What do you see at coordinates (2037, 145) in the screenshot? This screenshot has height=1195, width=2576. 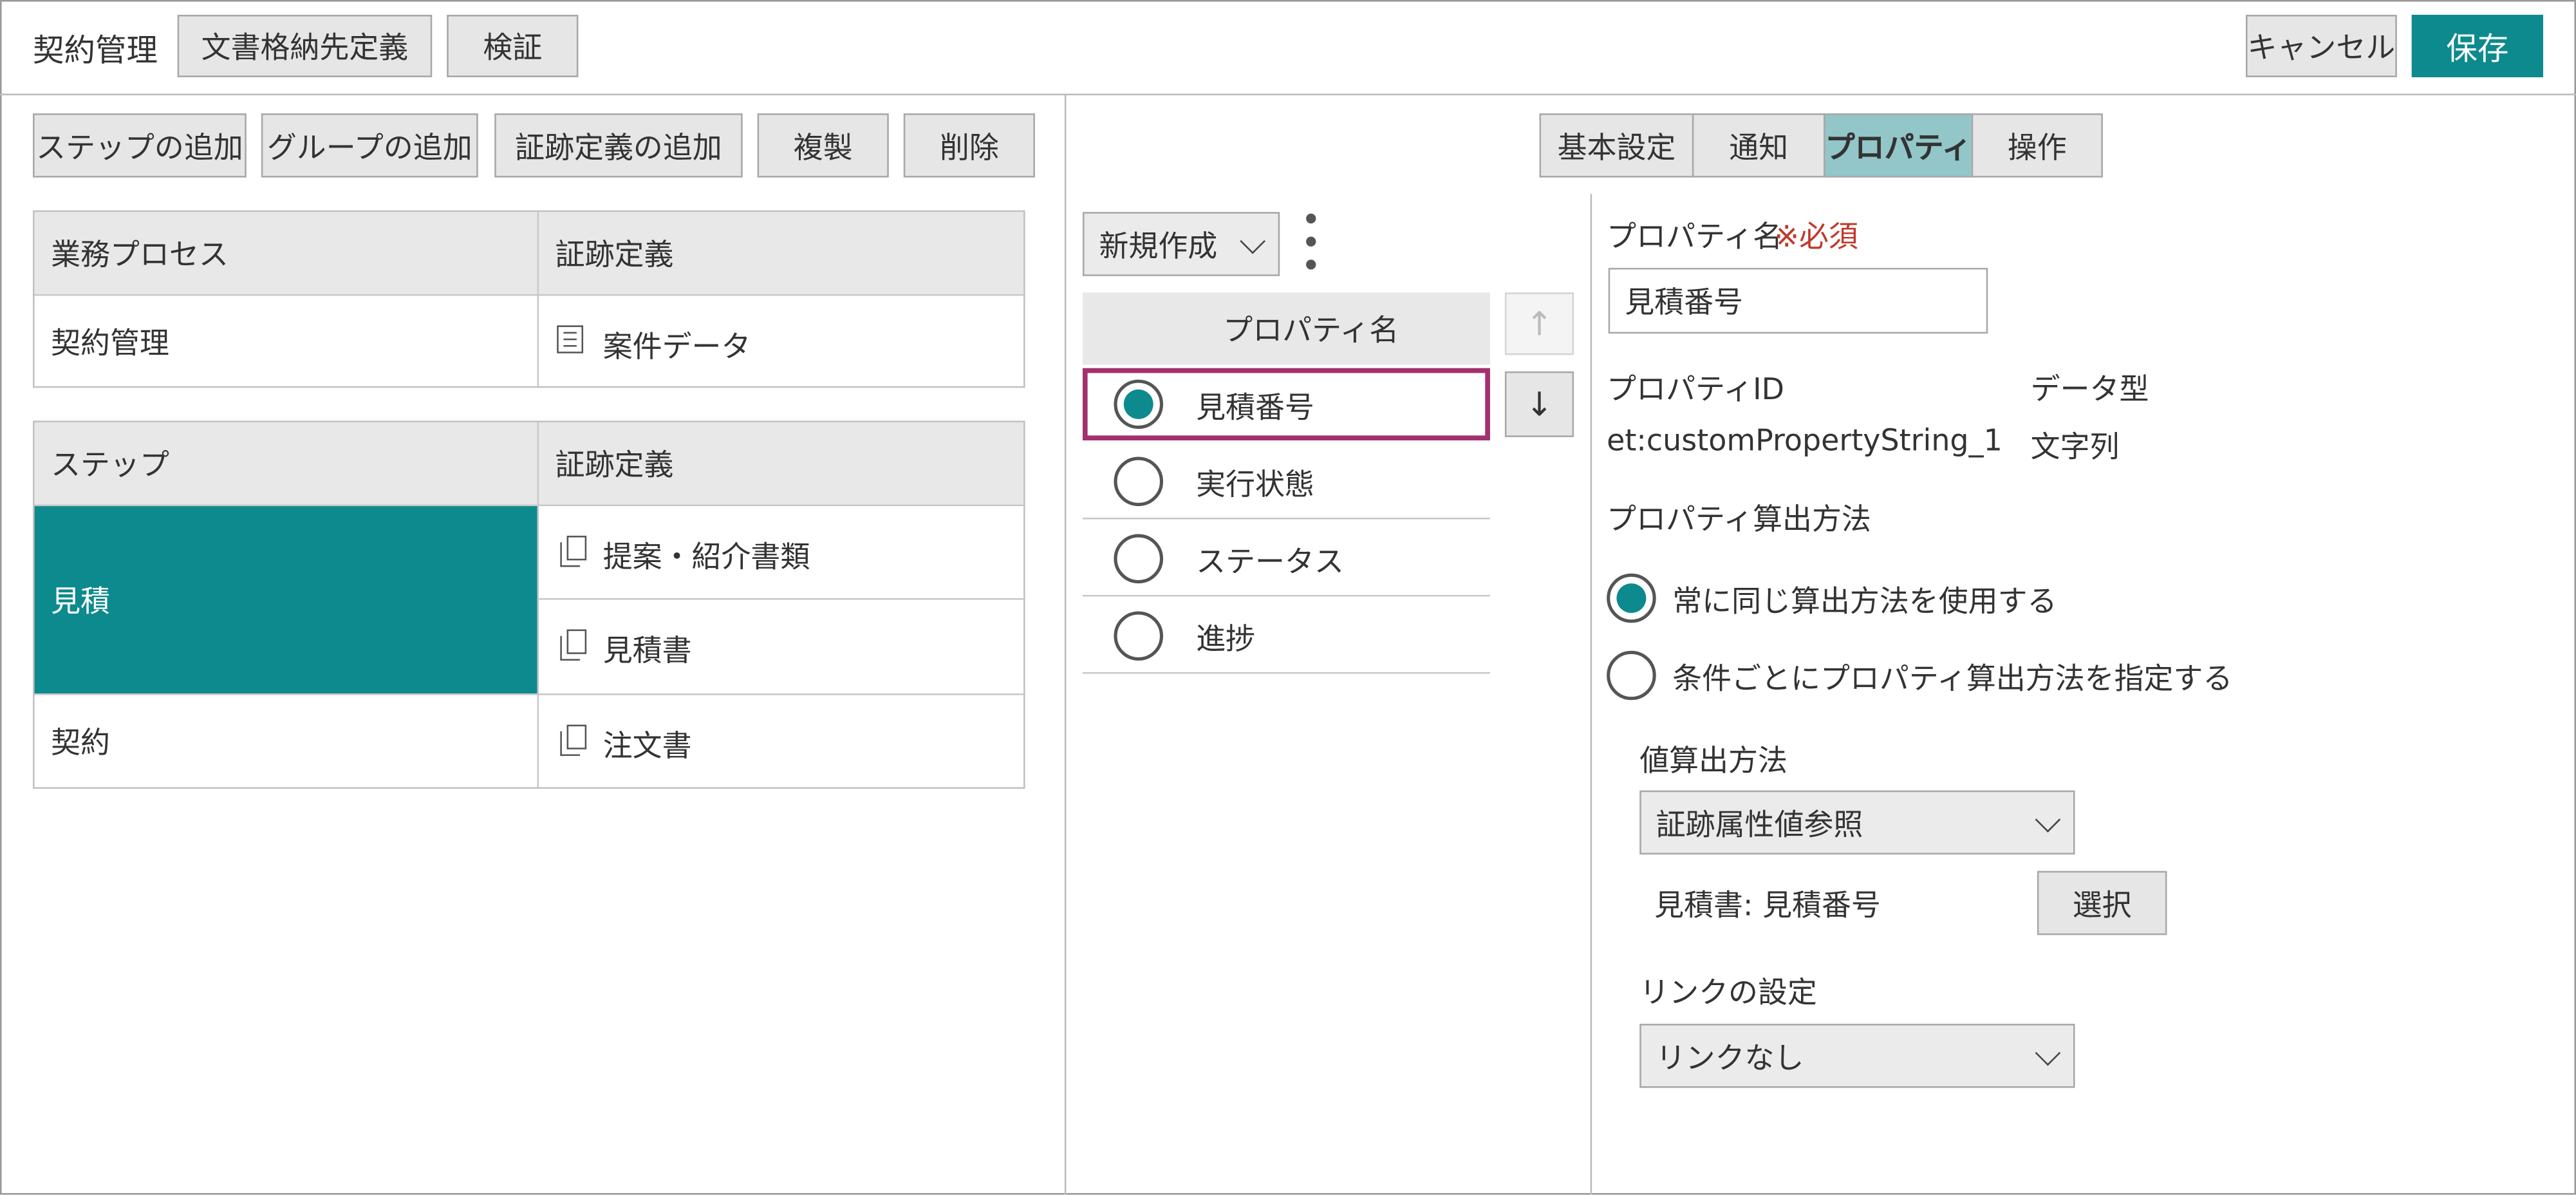 I see `tab-operation: 操作` at bounding box center [2037, 145].